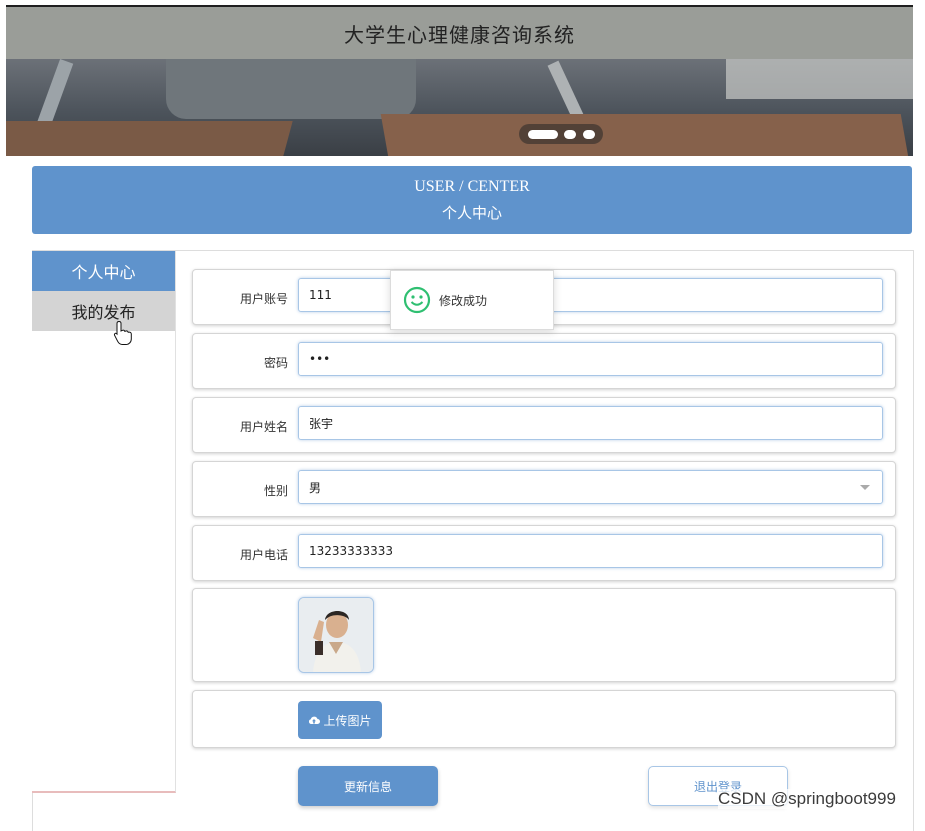  What do you see at coordinates (291, 89) in the screenshot?
I see `banner-chair` at bounding box center [291, 89].